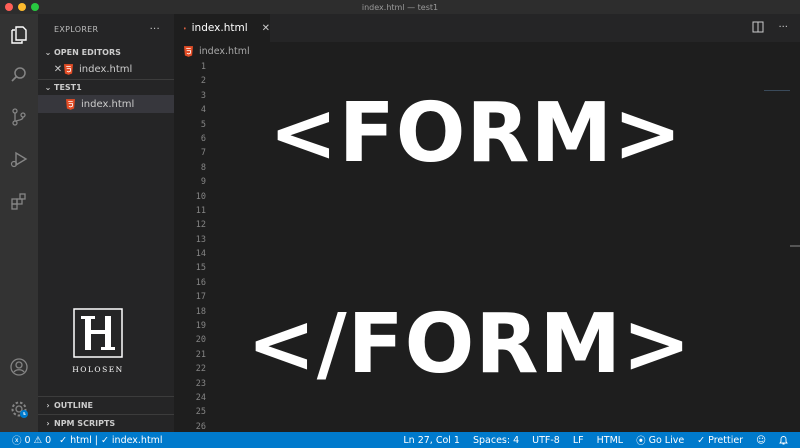 The height and width of the screenshot is (448, 800). Describe the element at coordinates (106, 405) in the screenshot. I see `outline-section: › OUTLINE` at that location.